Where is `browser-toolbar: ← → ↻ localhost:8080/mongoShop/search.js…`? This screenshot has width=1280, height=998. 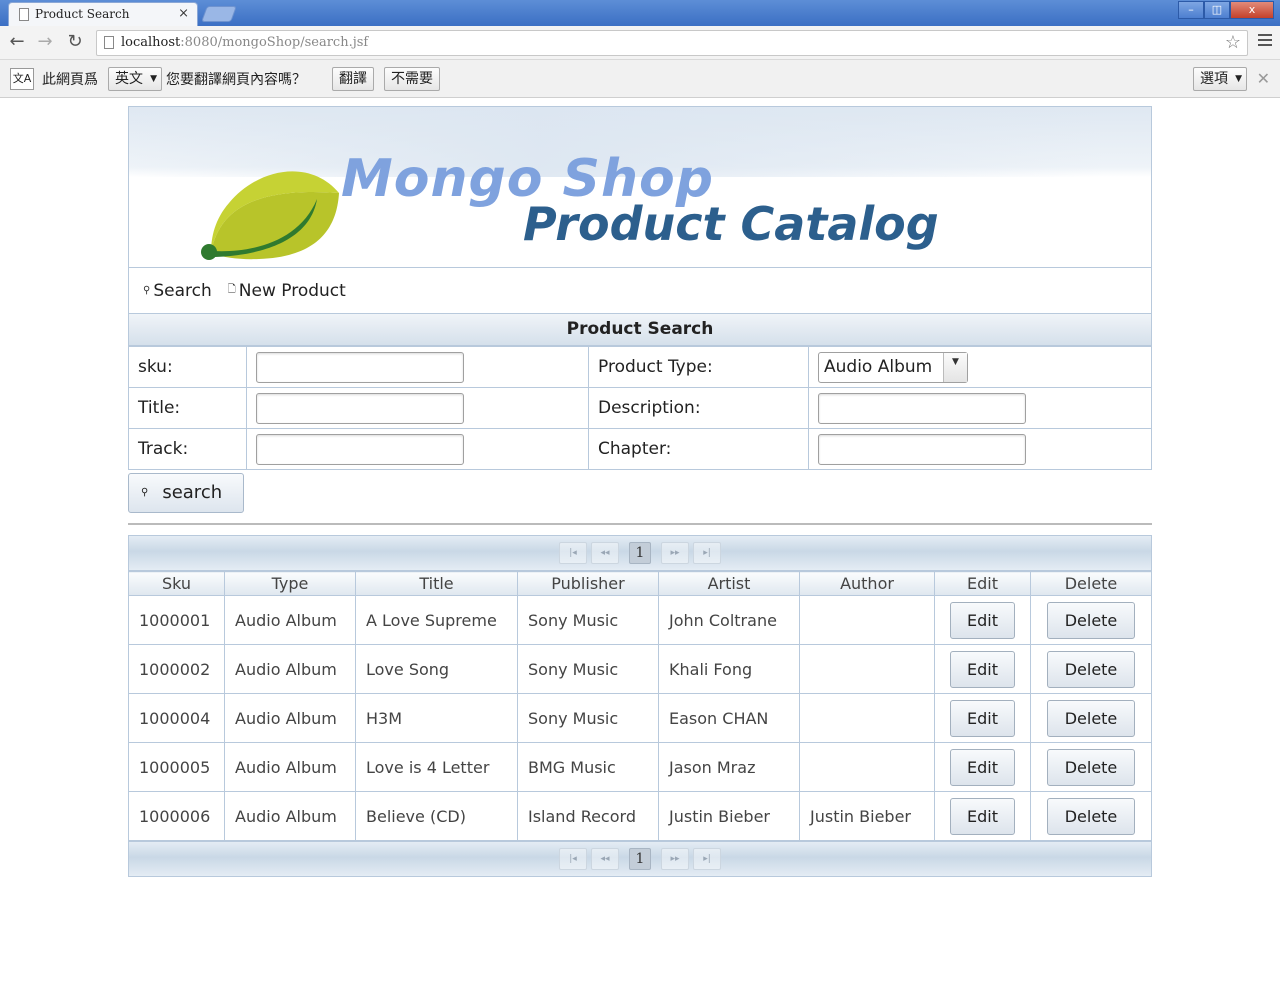
browser-toolbar: ← → ↻ localhost:8080/mongoShop/search.js… is located at coordinates (640, 43).